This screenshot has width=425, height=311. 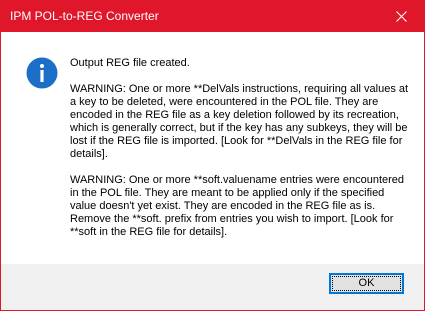 I want to click on button-bar: OK, so click(x=212, y=287).